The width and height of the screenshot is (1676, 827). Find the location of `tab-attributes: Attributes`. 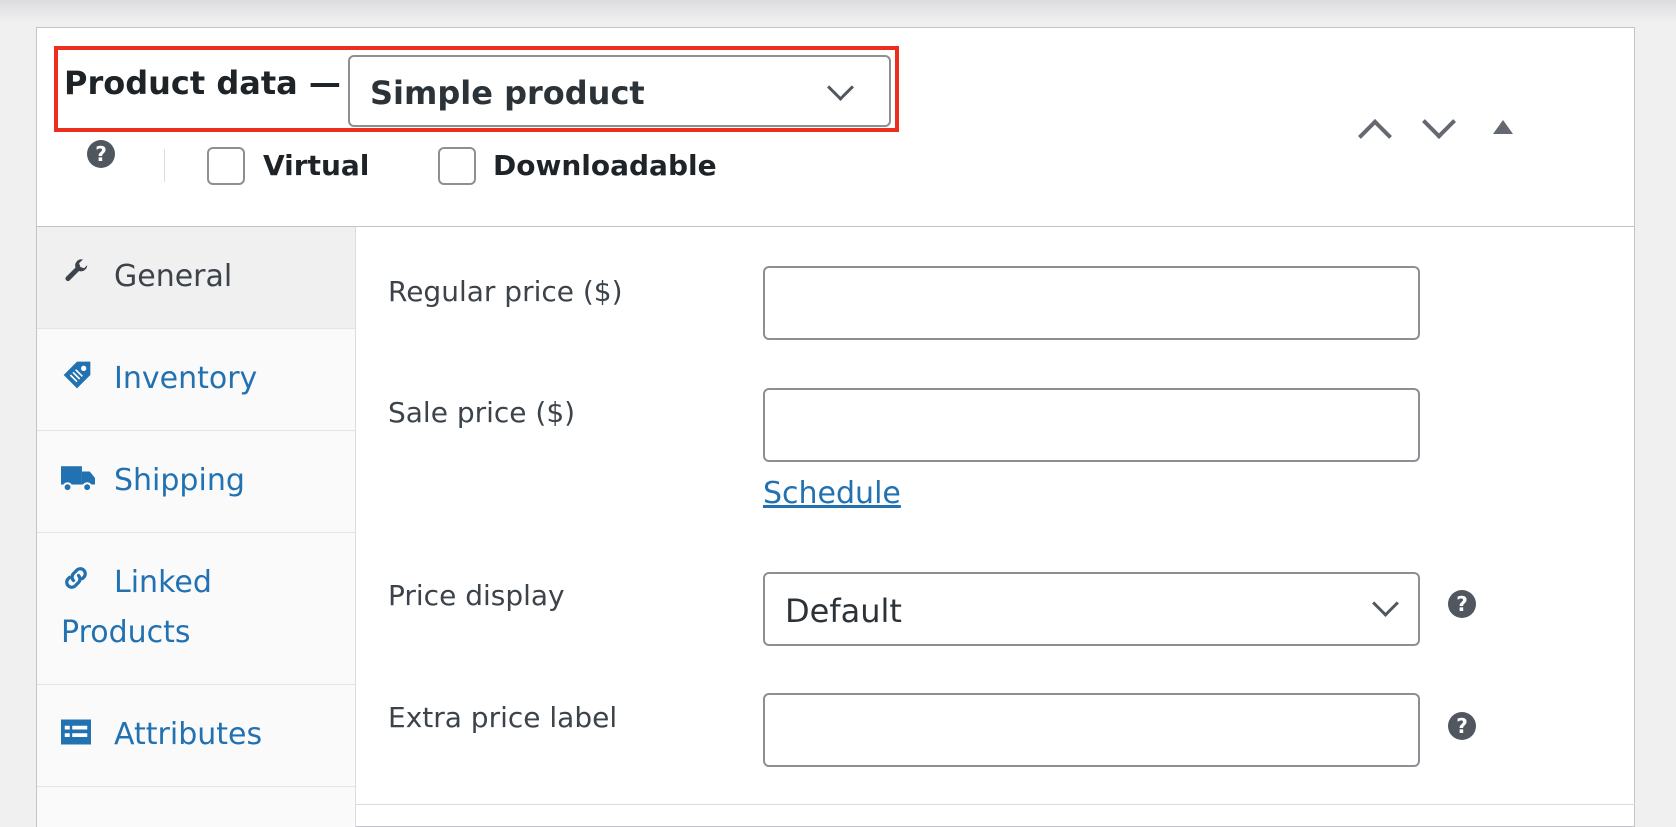

tab-attributes: Attributes is located at coordinates (196, 736).